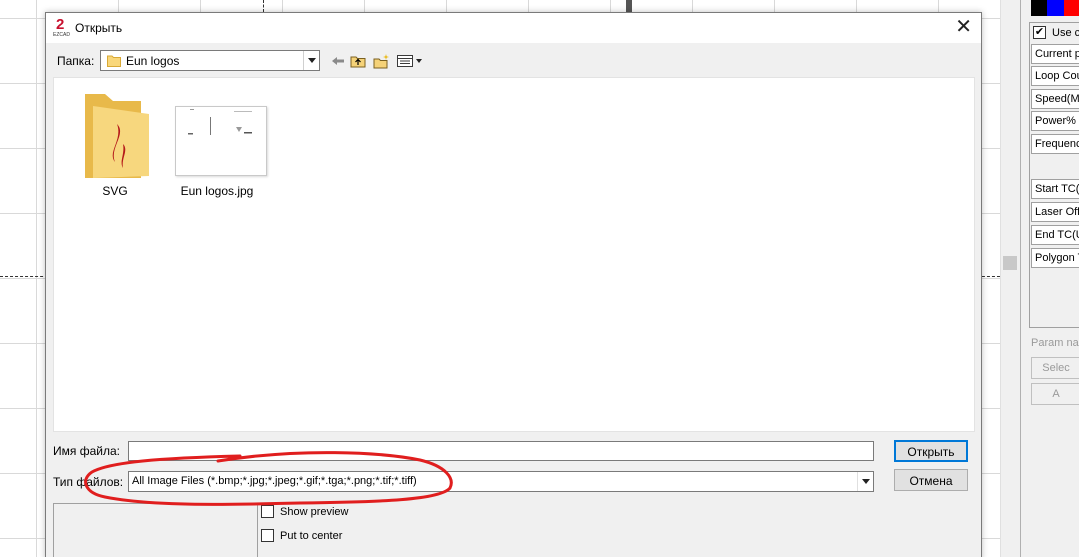 The image size is (1079, 557). I want to click on canvas-vertical-scrollbar, so click(1010, 278).